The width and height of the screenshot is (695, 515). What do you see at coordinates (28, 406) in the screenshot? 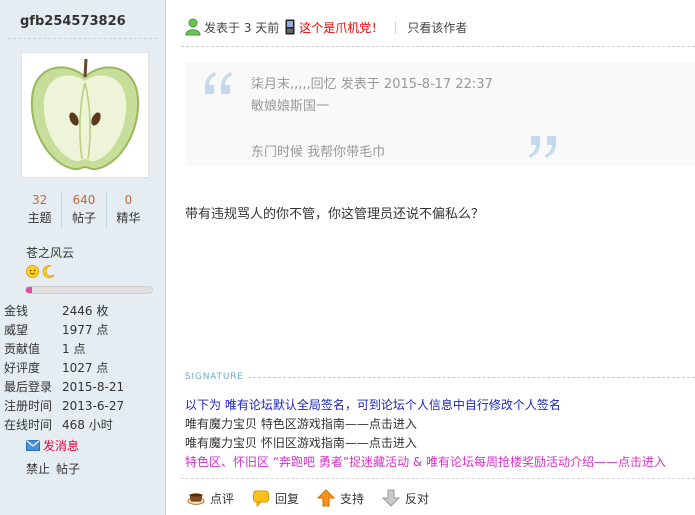
I see `info-key: 注册时间` at bounding box center [28, 406].